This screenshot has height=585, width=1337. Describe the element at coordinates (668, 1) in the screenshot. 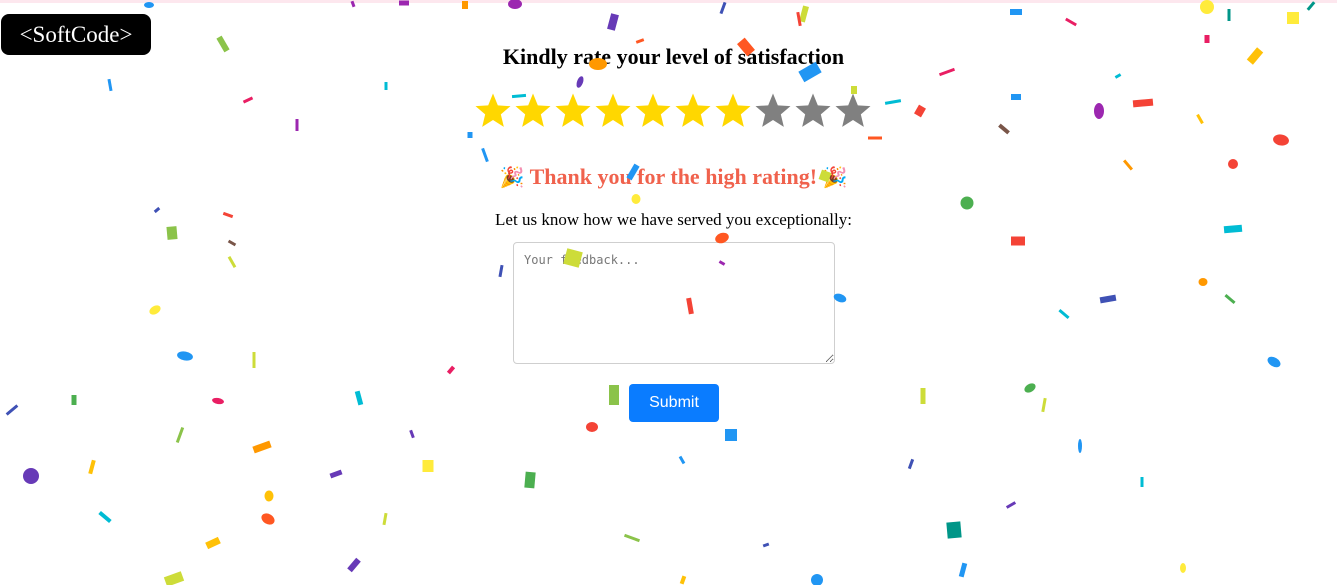

I see `top-border` at that location.